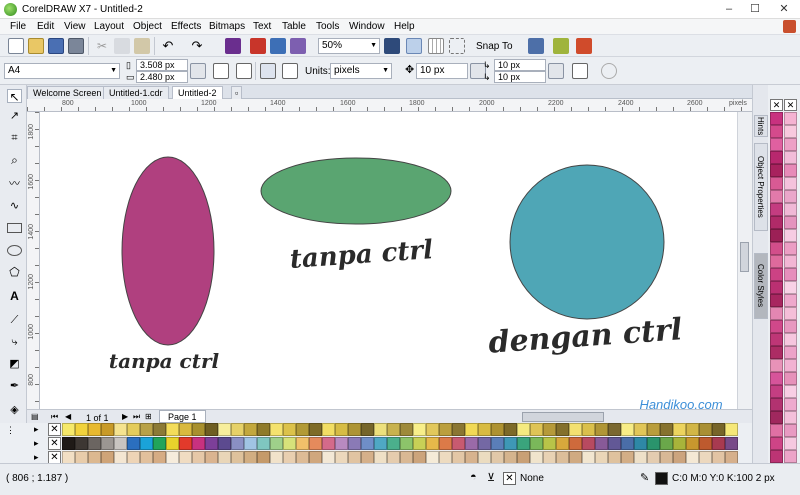  What do you see at coordinates (262, 27) in the screenshot?
I see `menu-text: Text` at bounding box center [262, 27].